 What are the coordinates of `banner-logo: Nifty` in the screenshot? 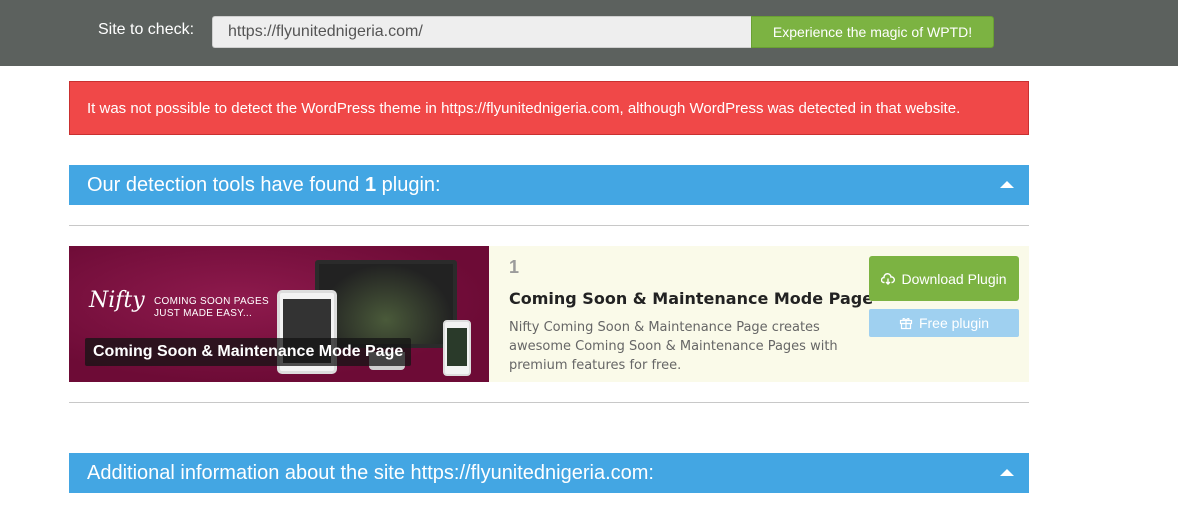 It's located at (117, 300).